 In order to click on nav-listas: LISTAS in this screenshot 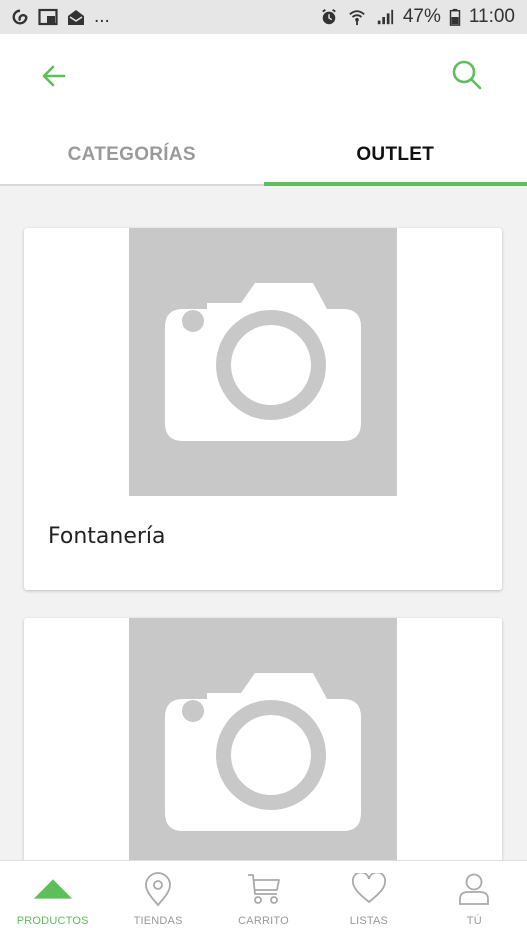, I will do `click(368, 894)`.